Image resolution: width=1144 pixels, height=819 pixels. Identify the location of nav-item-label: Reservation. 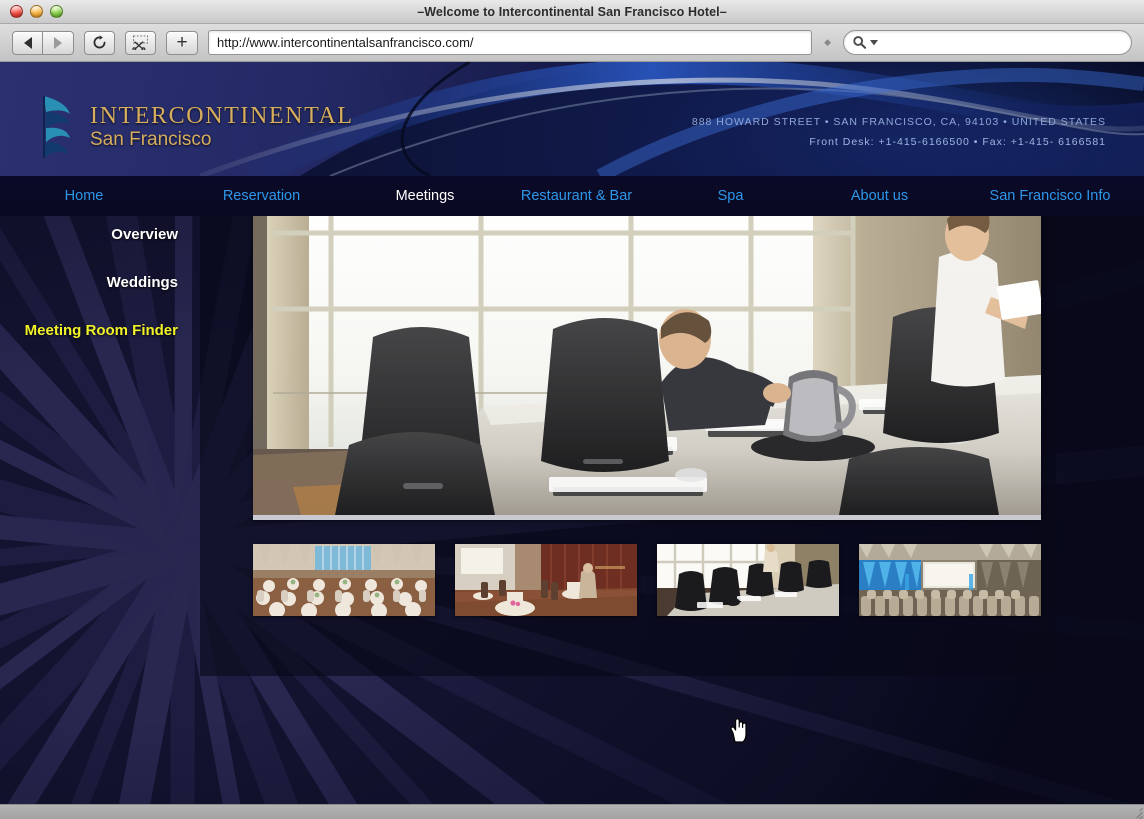
(261, 196).